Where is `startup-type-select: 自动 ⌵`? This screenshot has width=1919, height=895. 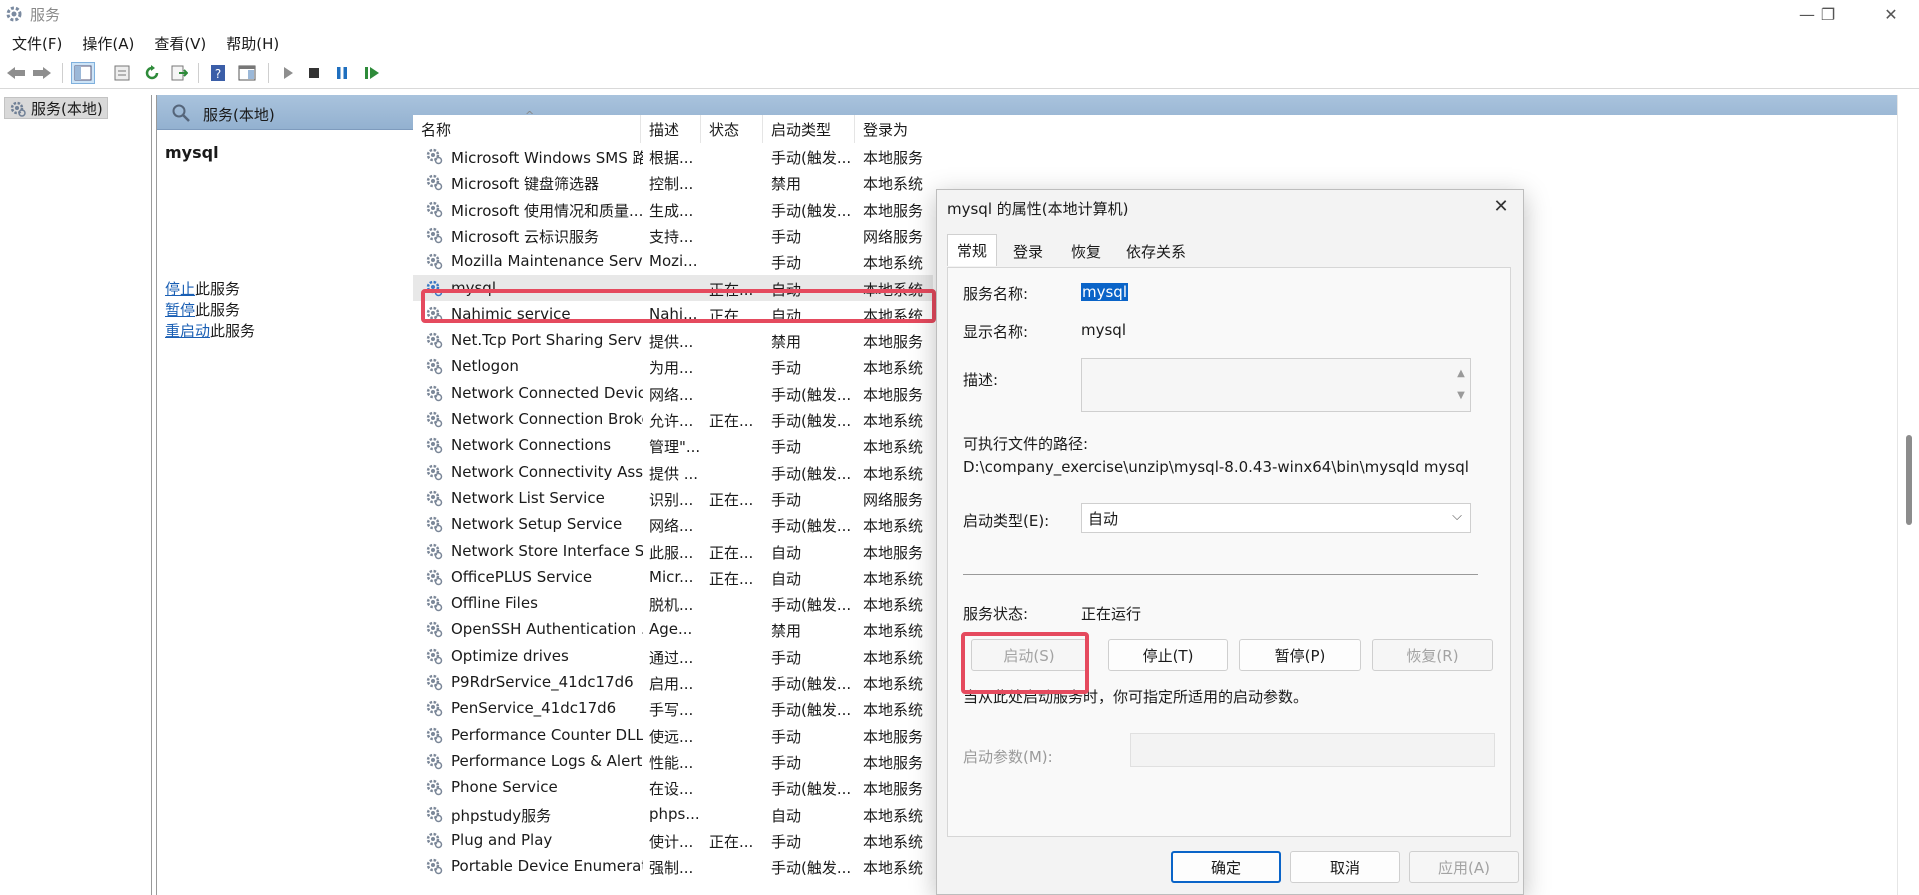 startup-type-select: 自动 ⌵ is located at coordinates (1276, 518).